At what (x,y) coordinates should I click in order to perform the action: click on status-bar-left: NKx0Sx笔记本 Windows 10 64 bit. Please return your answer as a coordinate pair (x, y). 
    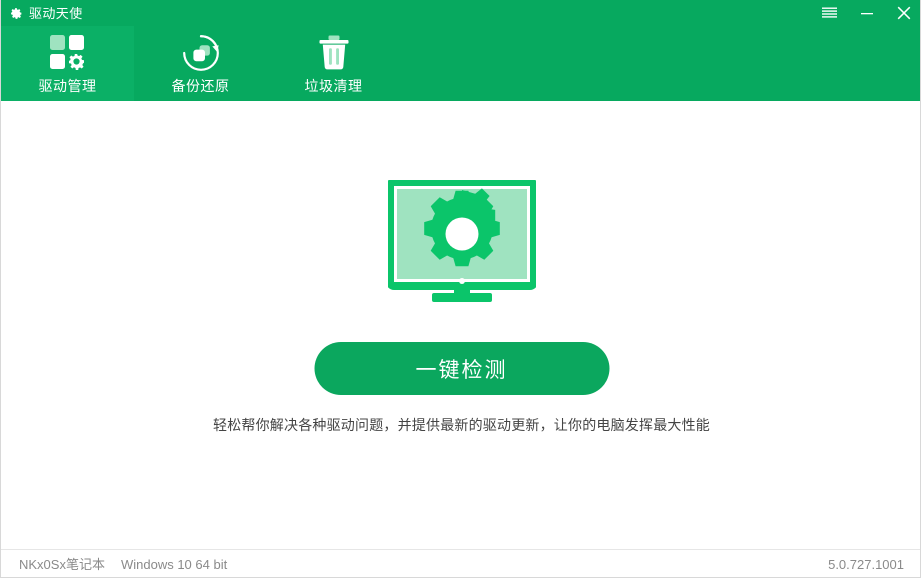
    Looking at the image, I should click on (123, 564).